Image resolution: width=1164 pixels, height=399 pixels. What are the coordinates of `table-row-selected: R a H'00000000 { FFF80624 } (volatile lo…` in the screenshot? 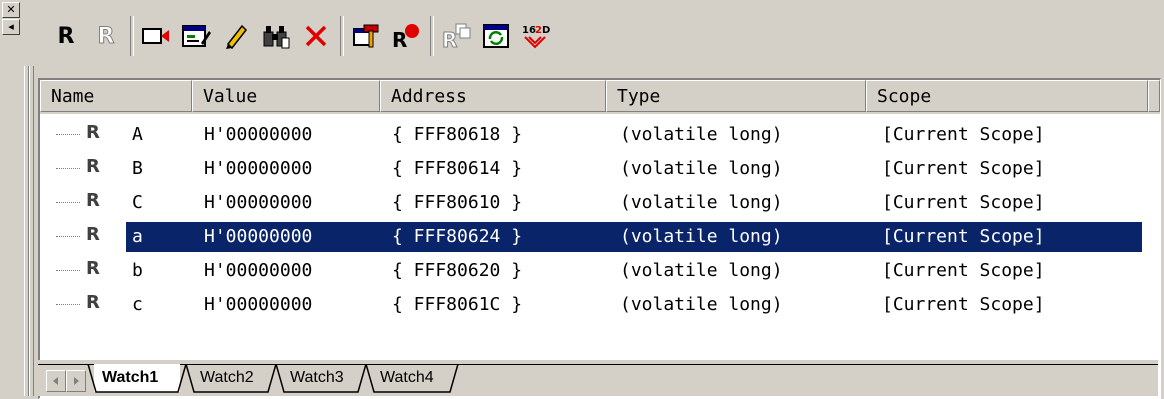 It's located at (600, 237).